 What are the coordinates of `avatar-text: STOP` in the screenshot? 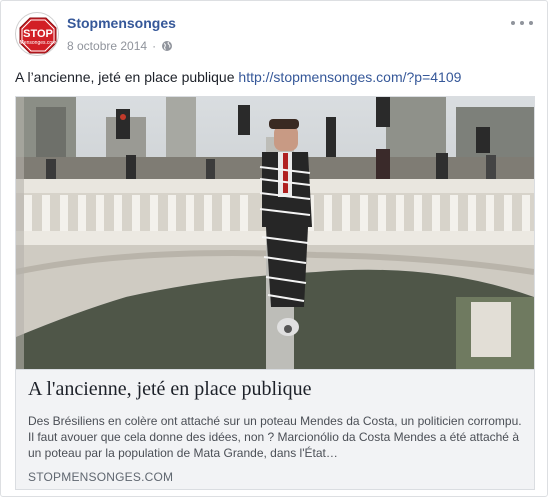 It's located at (38, 34).